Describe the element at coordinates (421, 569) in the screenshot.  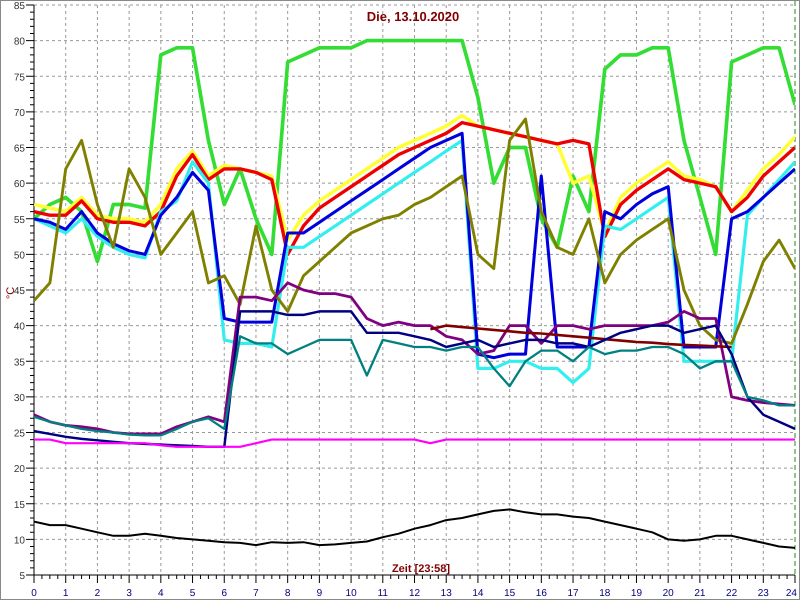
I see `x-axis-label: Zeit [23:58]` at that location.